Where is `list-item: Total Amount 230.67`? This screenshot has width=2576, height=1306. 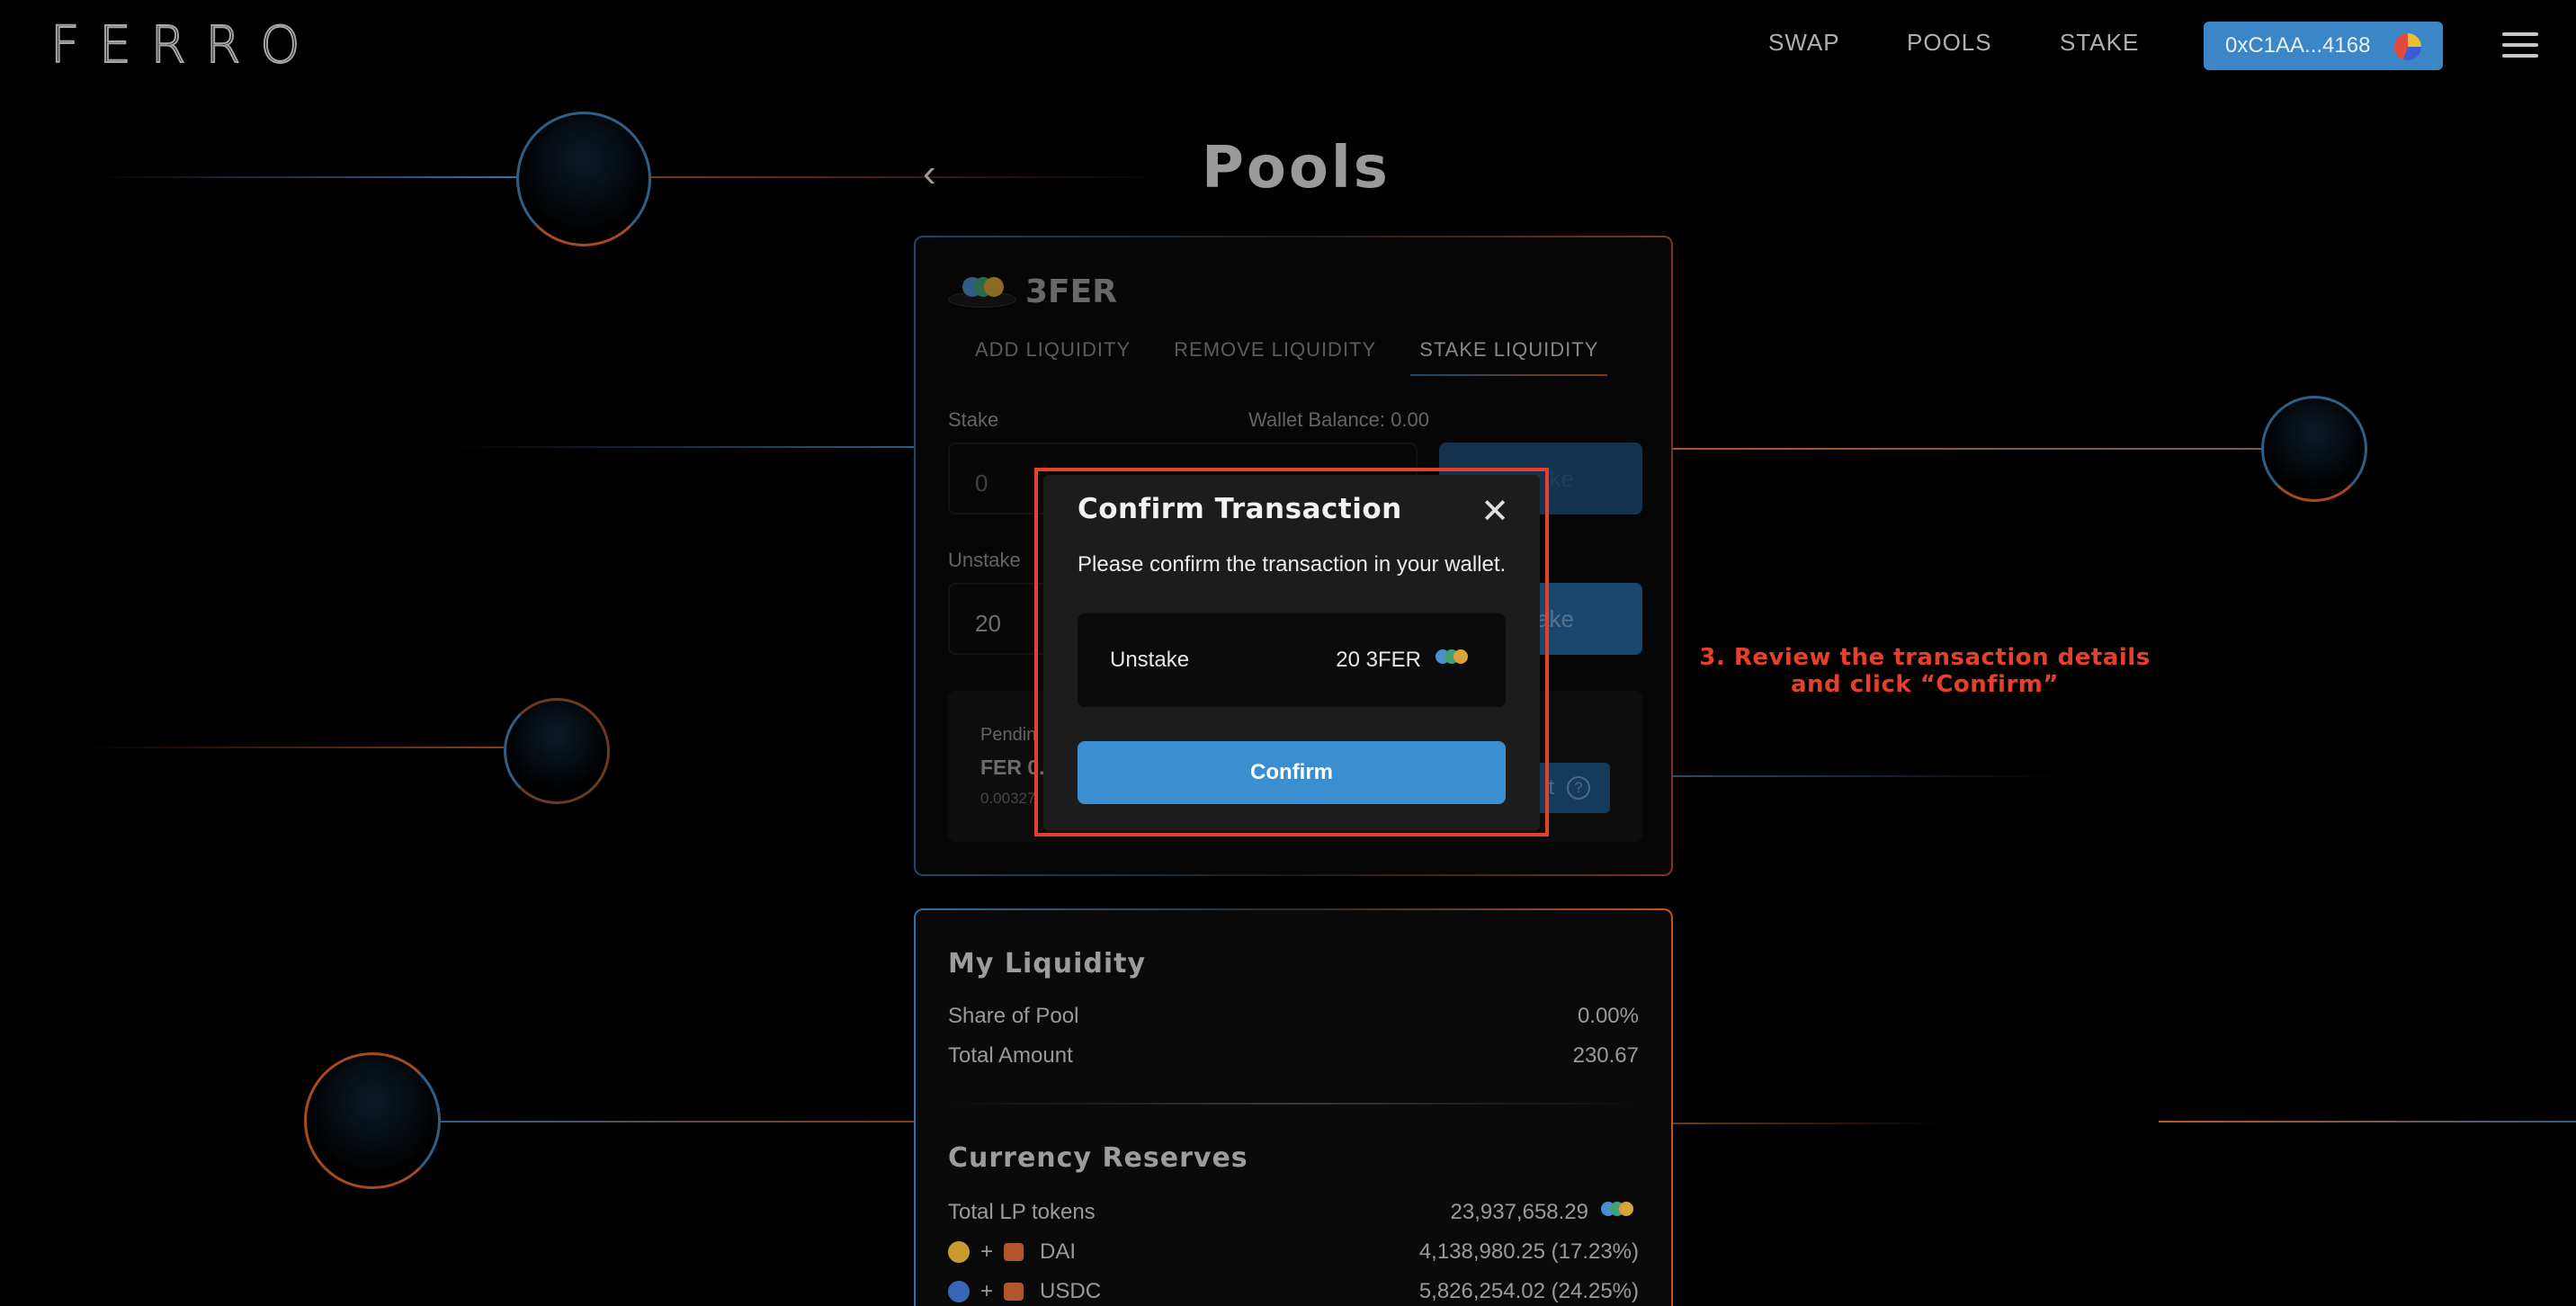 list-item: Total Amount 230.67 is located at coordinates (1293, 1056).